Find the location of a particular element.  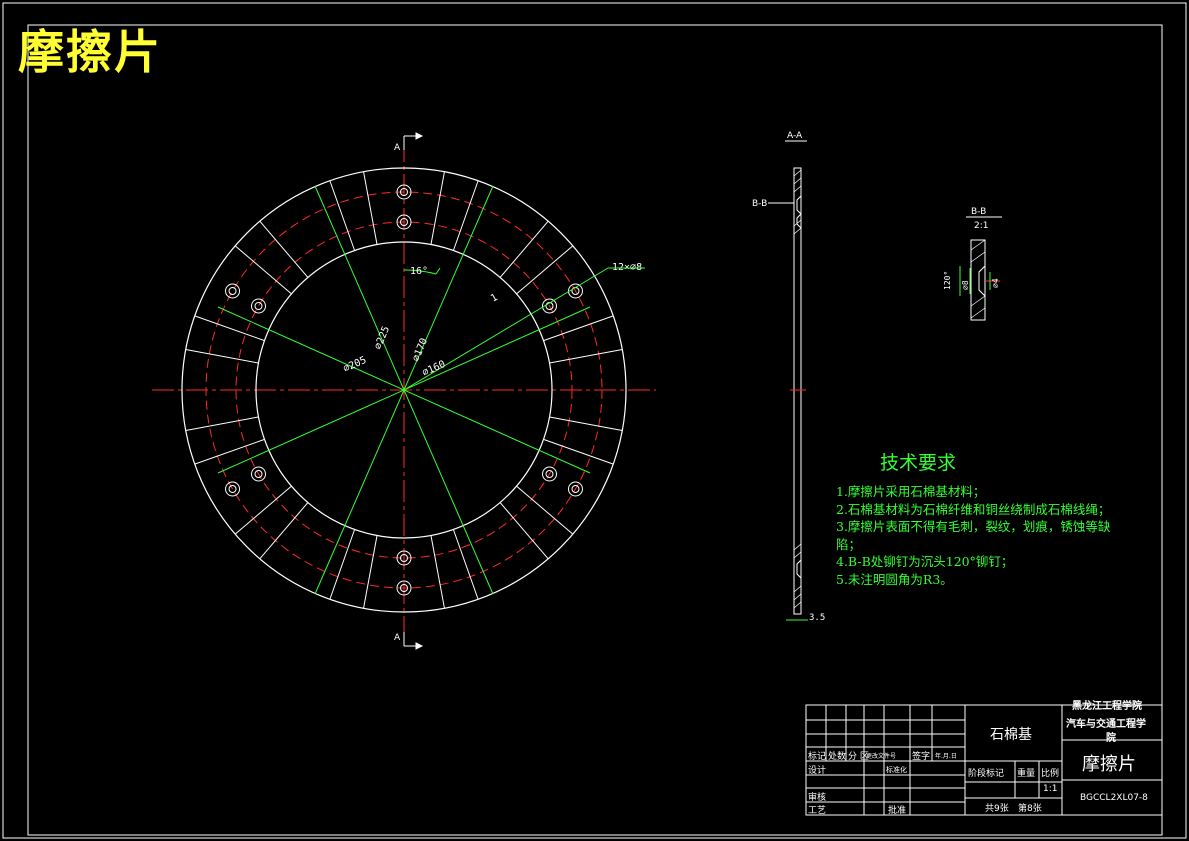

tb-label-standard: 标准化 is located at coordinates (896, 770).